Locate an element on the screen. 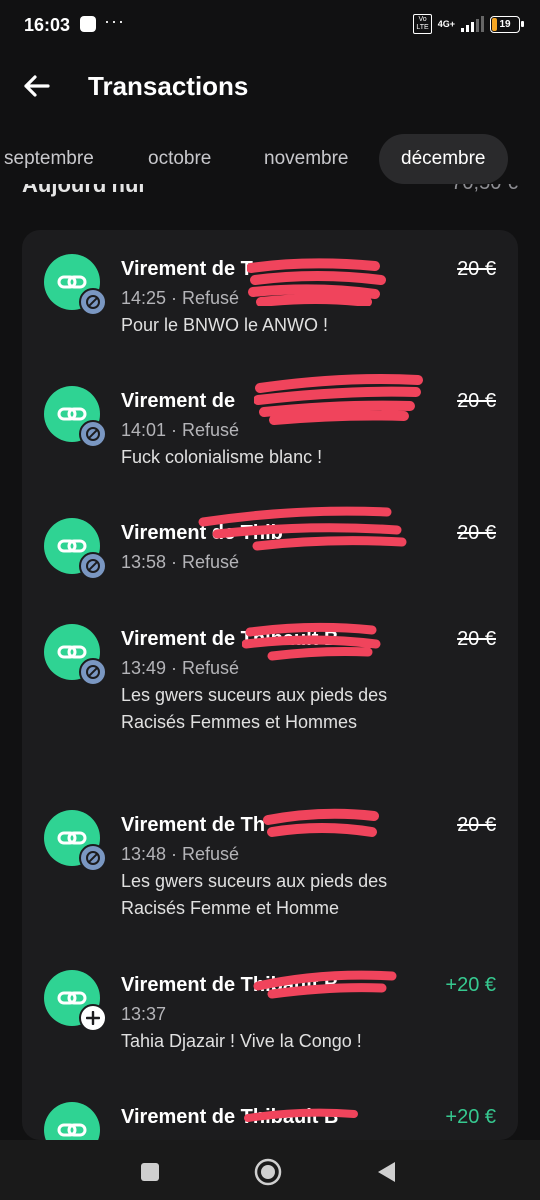 This screenshot has width=540, height=1200. home-button is located at coordinates (268, 1172).